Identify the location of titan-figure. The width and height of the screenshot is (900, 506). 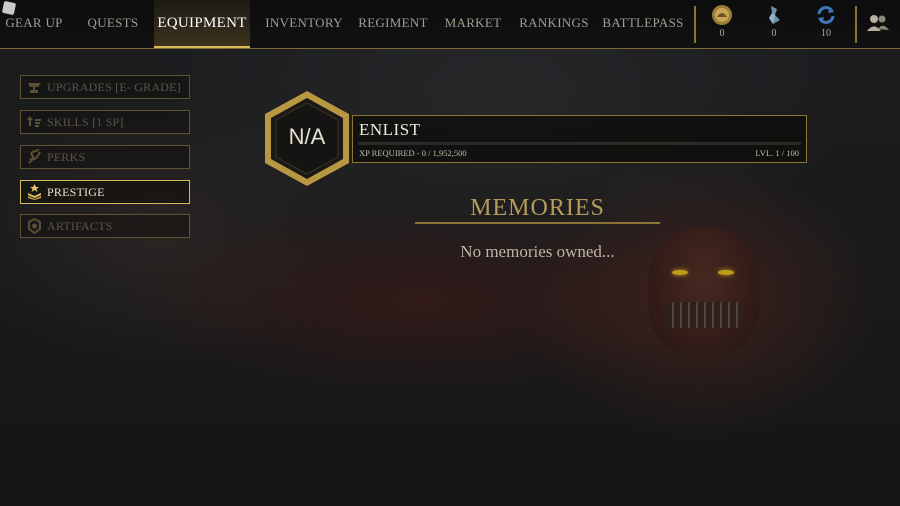
(704, 292).